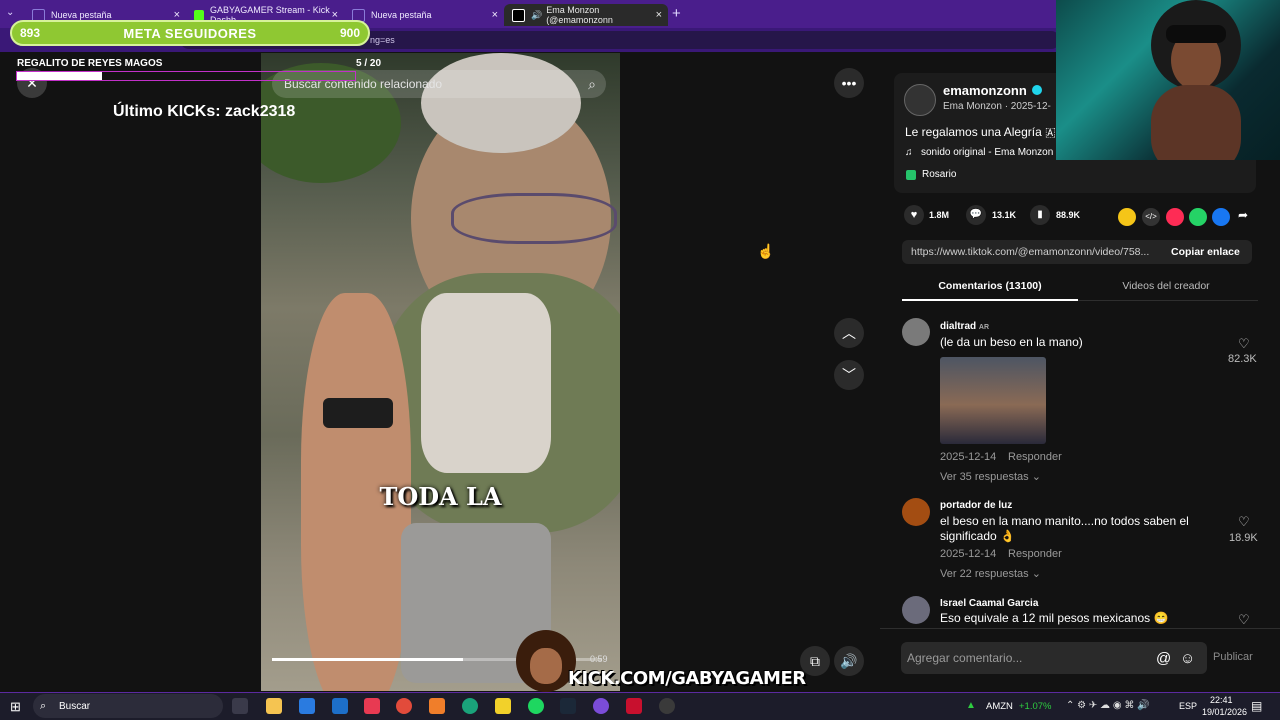 This screenshot has width=1280, height=720. Describe the element at coordinates (849, 661) in the screenshot. I see `volume-button: 🔊` at that location.